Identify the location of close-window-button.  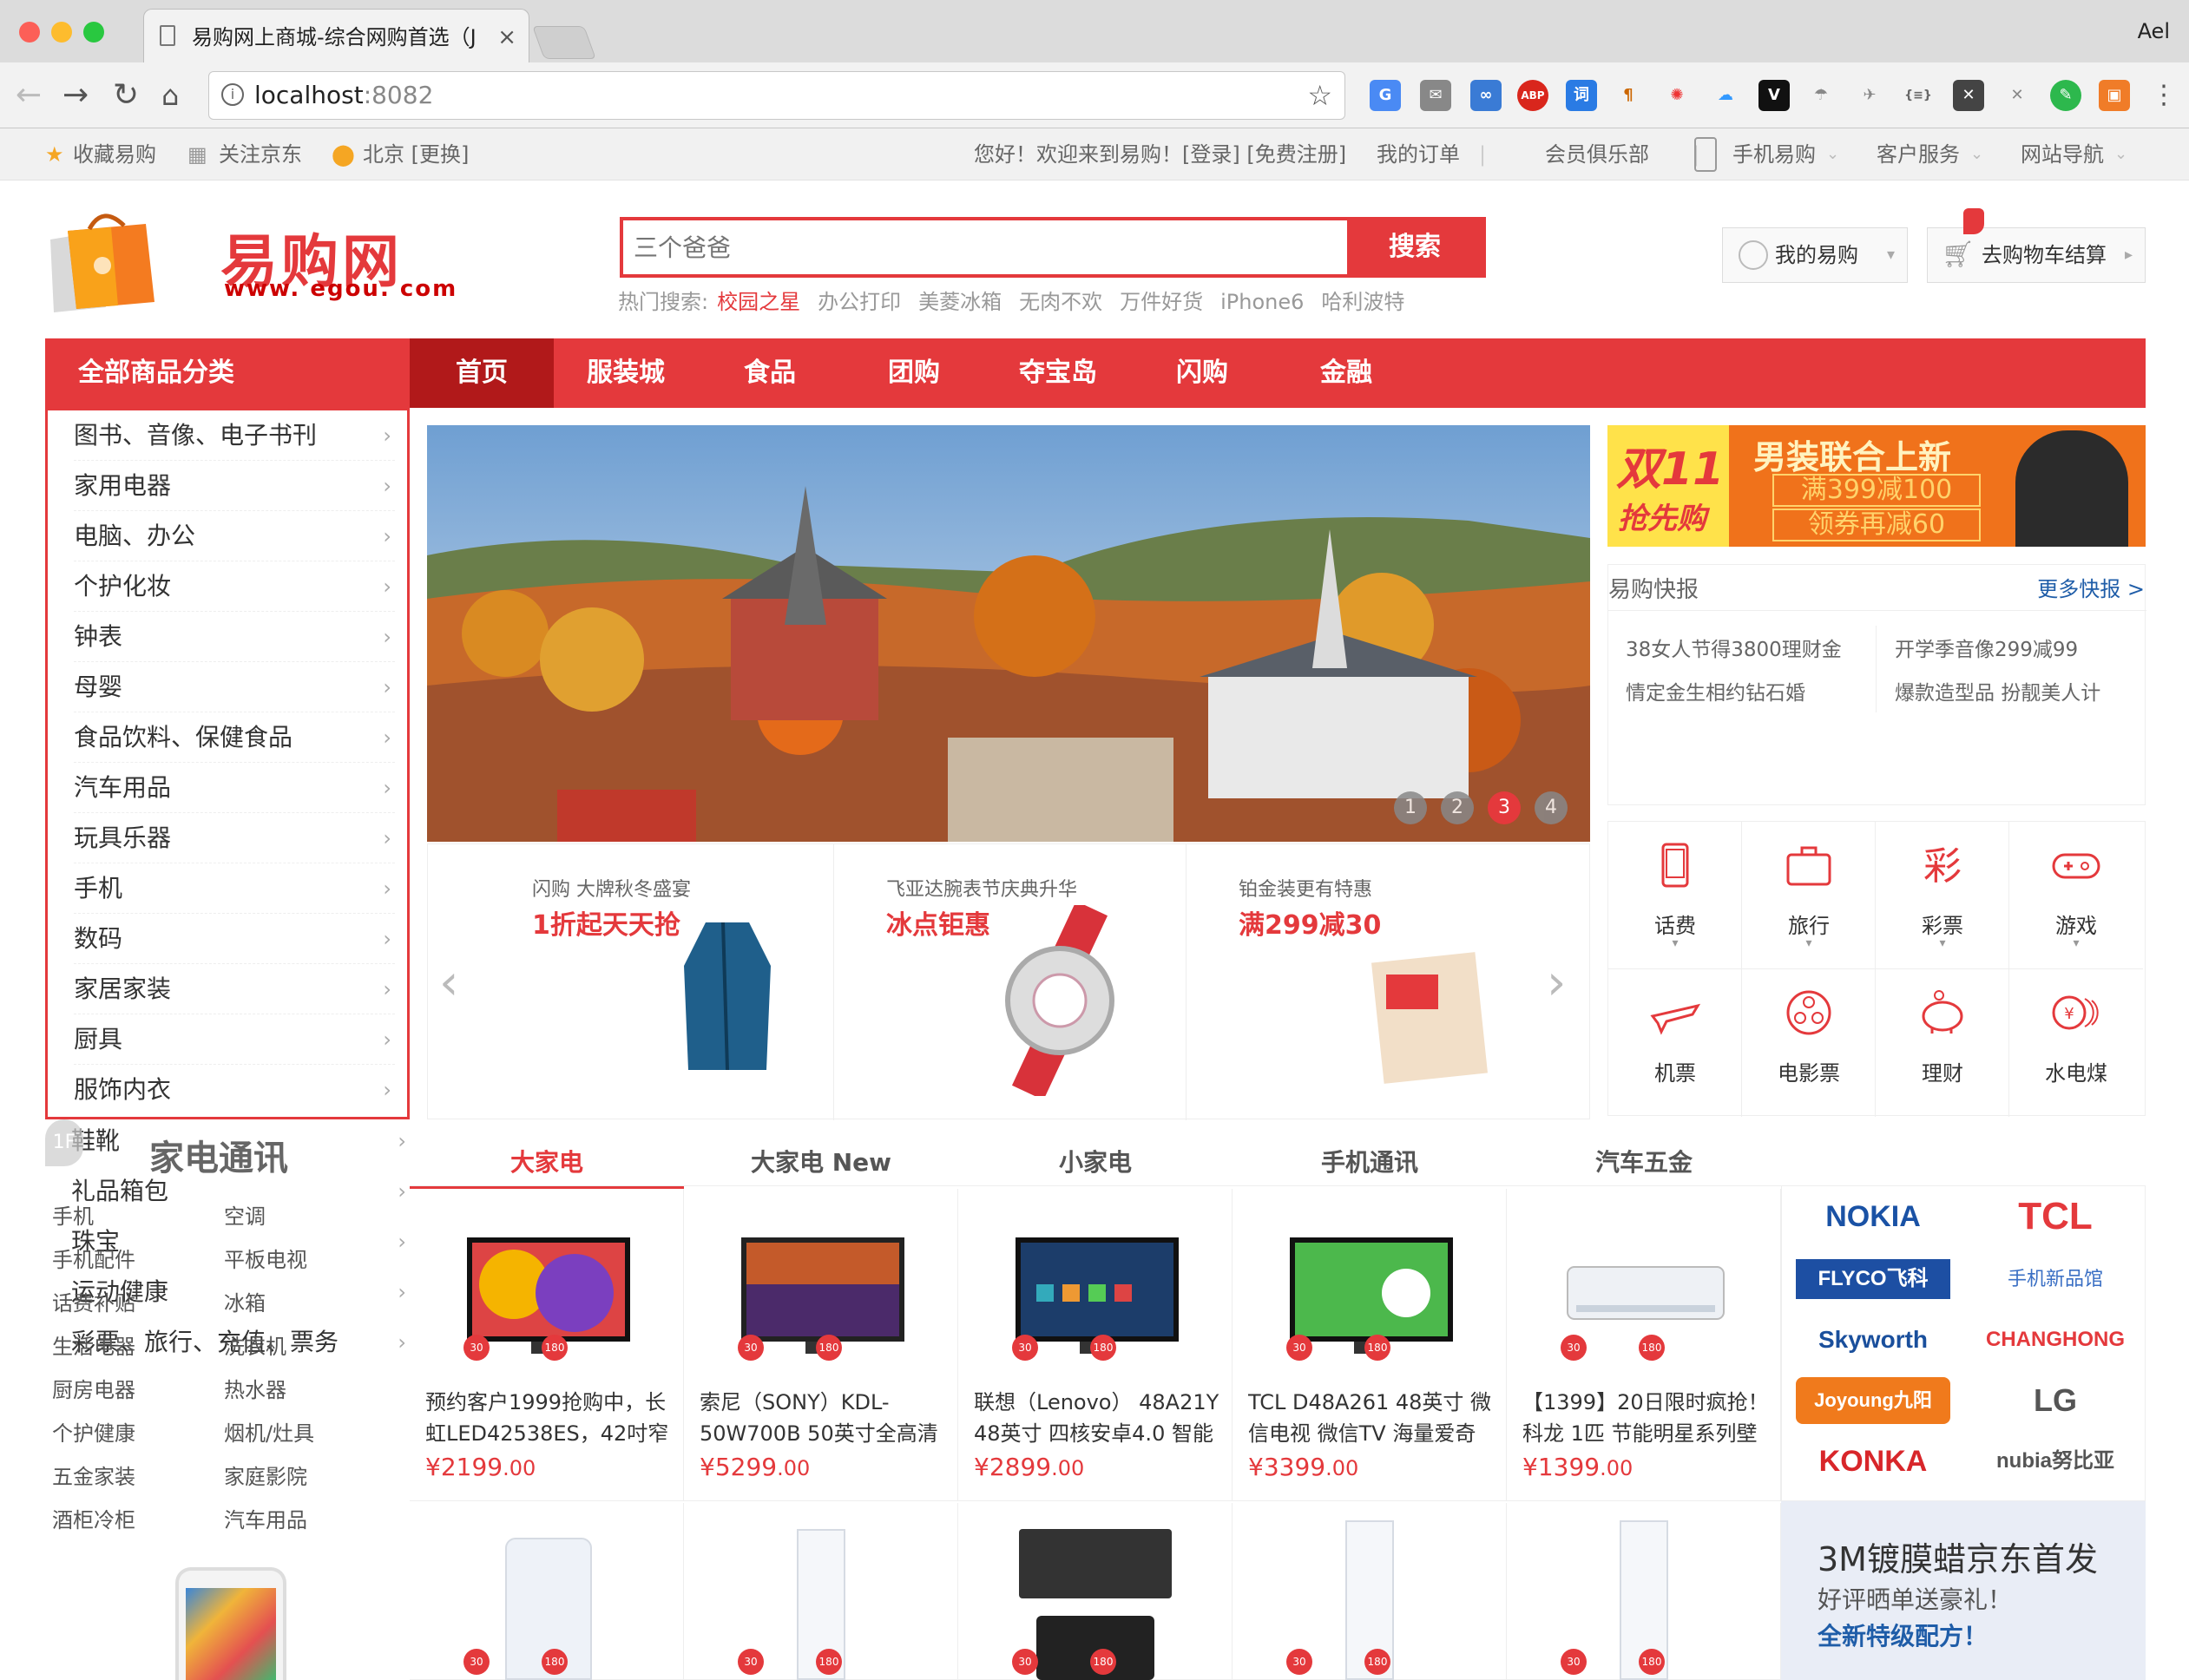
(29, 32).